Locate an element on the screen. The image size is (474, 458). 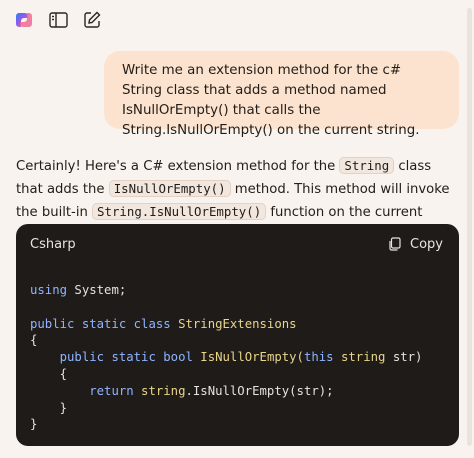
scrollbar is located at coordinates (469, 227).